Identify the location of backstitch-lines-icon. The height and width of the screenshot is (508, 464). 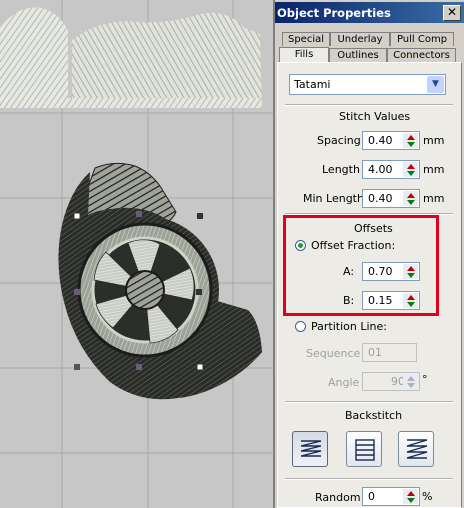
(365, 450).